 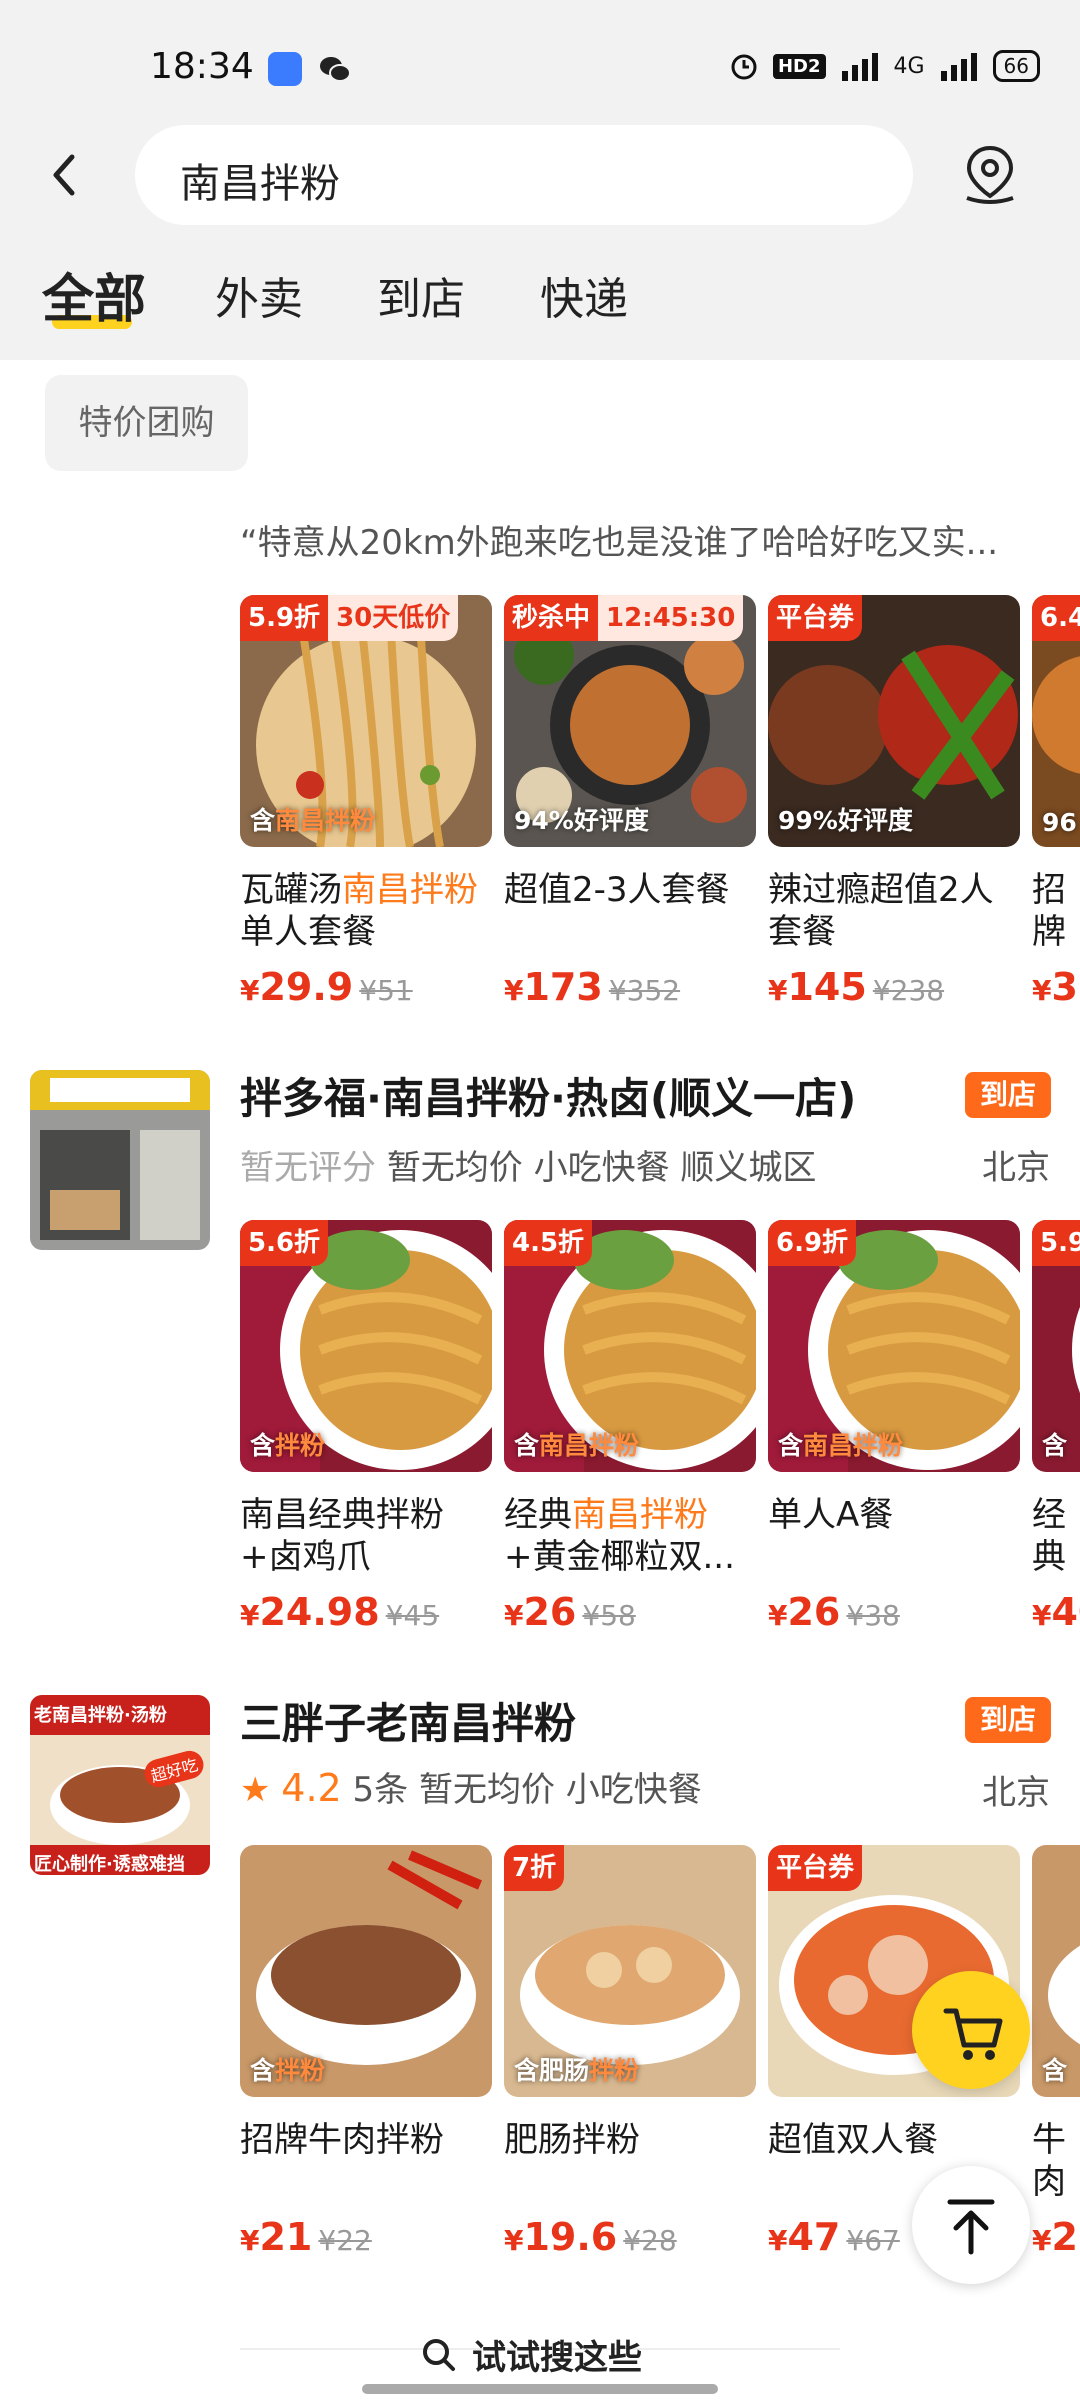 I want to click on product-title: 招牌牛肉拌粉, so click(x=342, y=2140).